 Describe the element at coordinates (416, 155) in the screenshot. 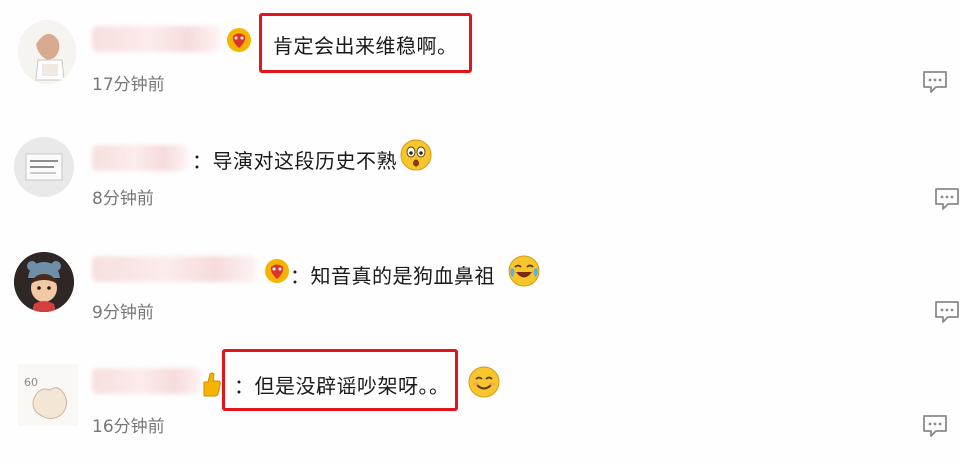

I see `surprised-emoji-icon` at that location.